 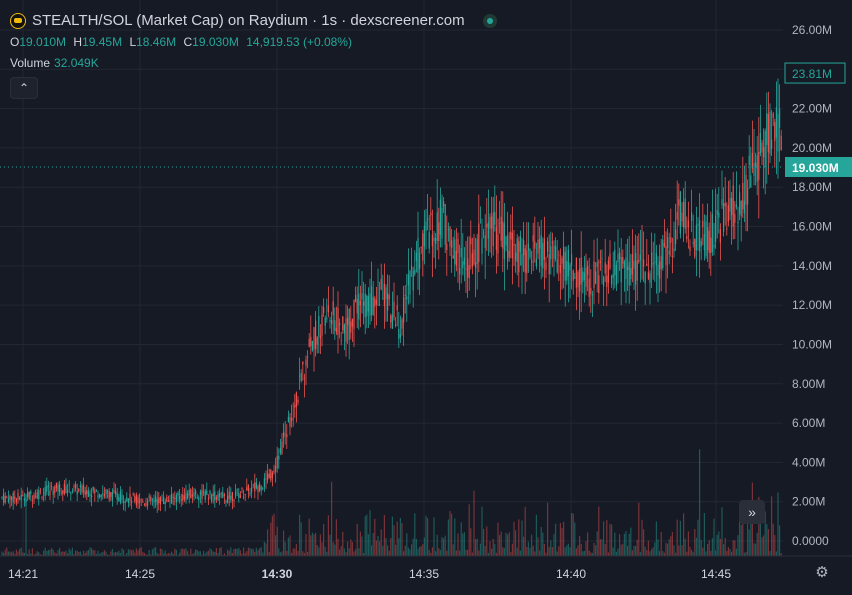 I want to click on time-axis: 14:21 14:25 14:30 14:35 14:40 14:45, so click(x=426, y=568).